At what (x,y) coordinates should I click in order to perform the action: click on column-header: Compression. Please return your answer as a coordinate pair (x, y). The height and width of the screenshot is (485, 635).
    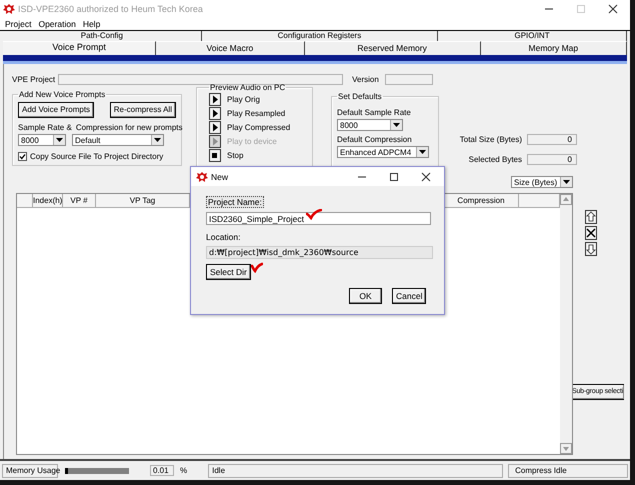
    Looking at the image, I should click on (481, 201).